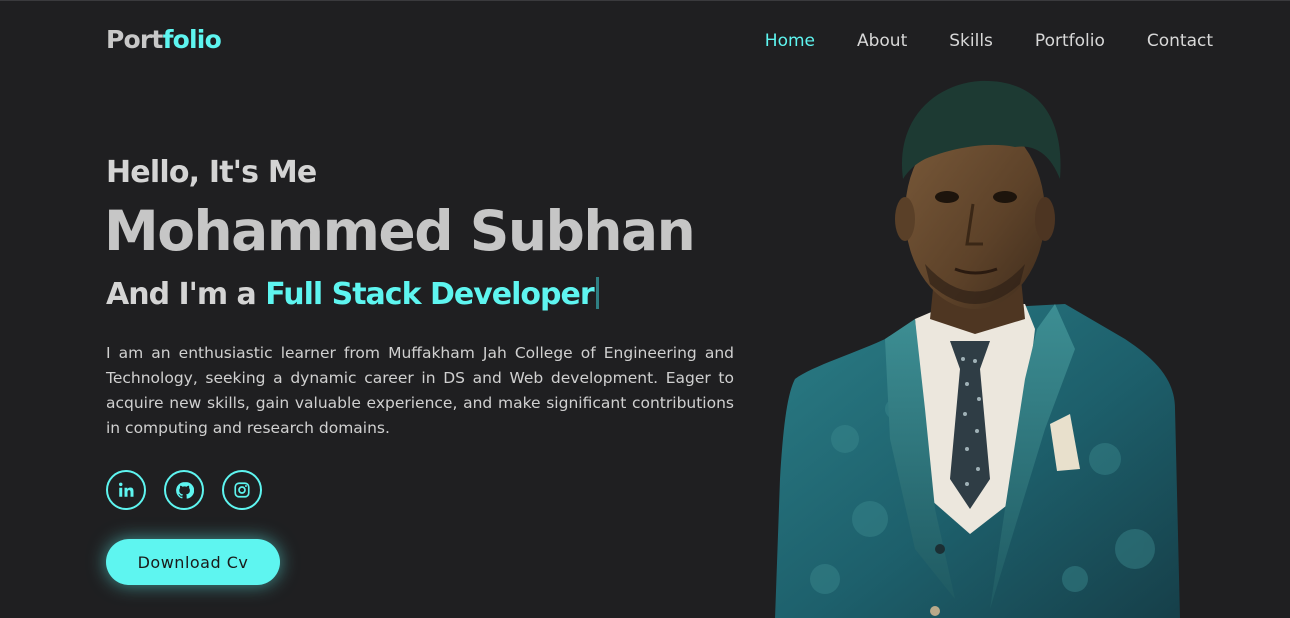 The height and width of the screenshot is (618, 1290). I want to click on linkedin-icon, so click(126, 489).